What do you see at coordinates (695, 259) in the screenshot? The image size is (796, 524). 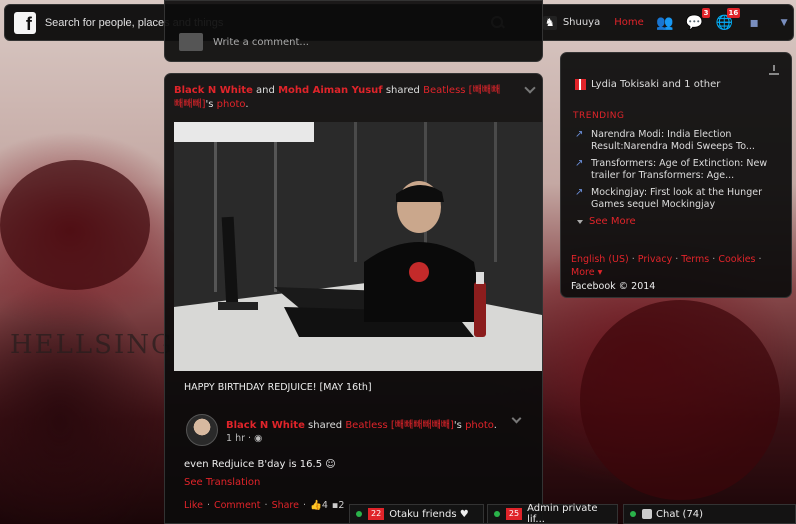 I see `footer-link-terms: Terms` at bounding box center [695, 259].